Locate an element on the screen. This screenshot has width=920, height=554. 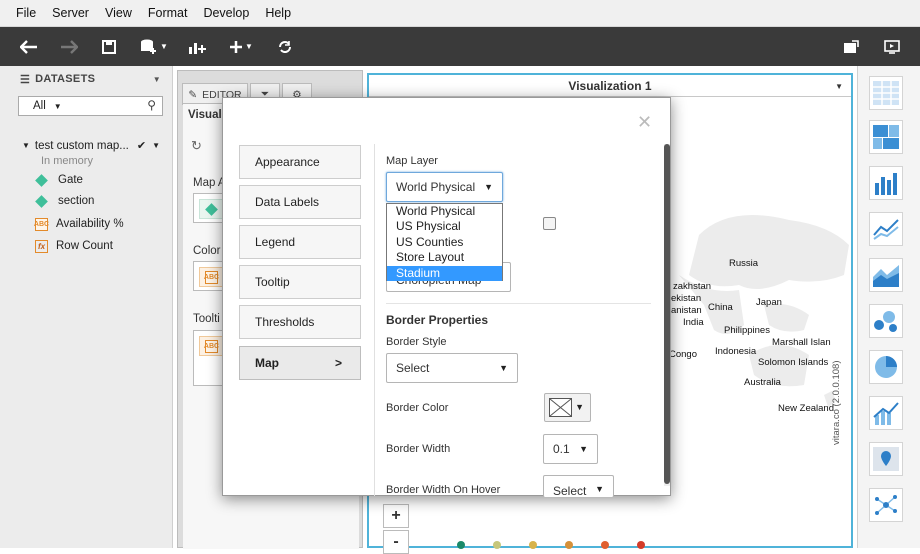
menu-develop: Develop is located at coordinates (226, 13).